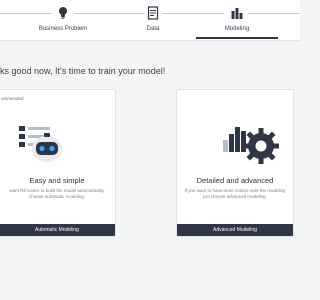  I want to click on bar-chart-icon, so click(237, 13).